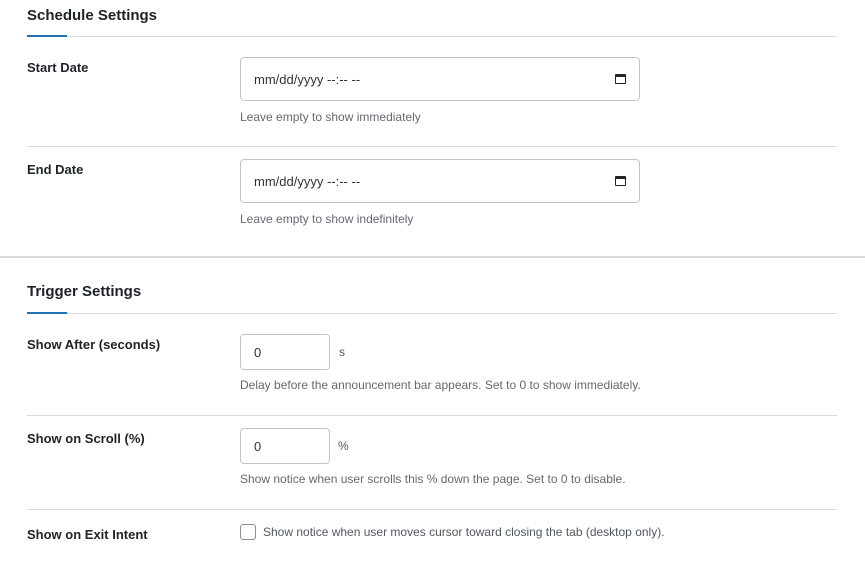  I want to click on end-date-label: End Date, so click(55, 169).